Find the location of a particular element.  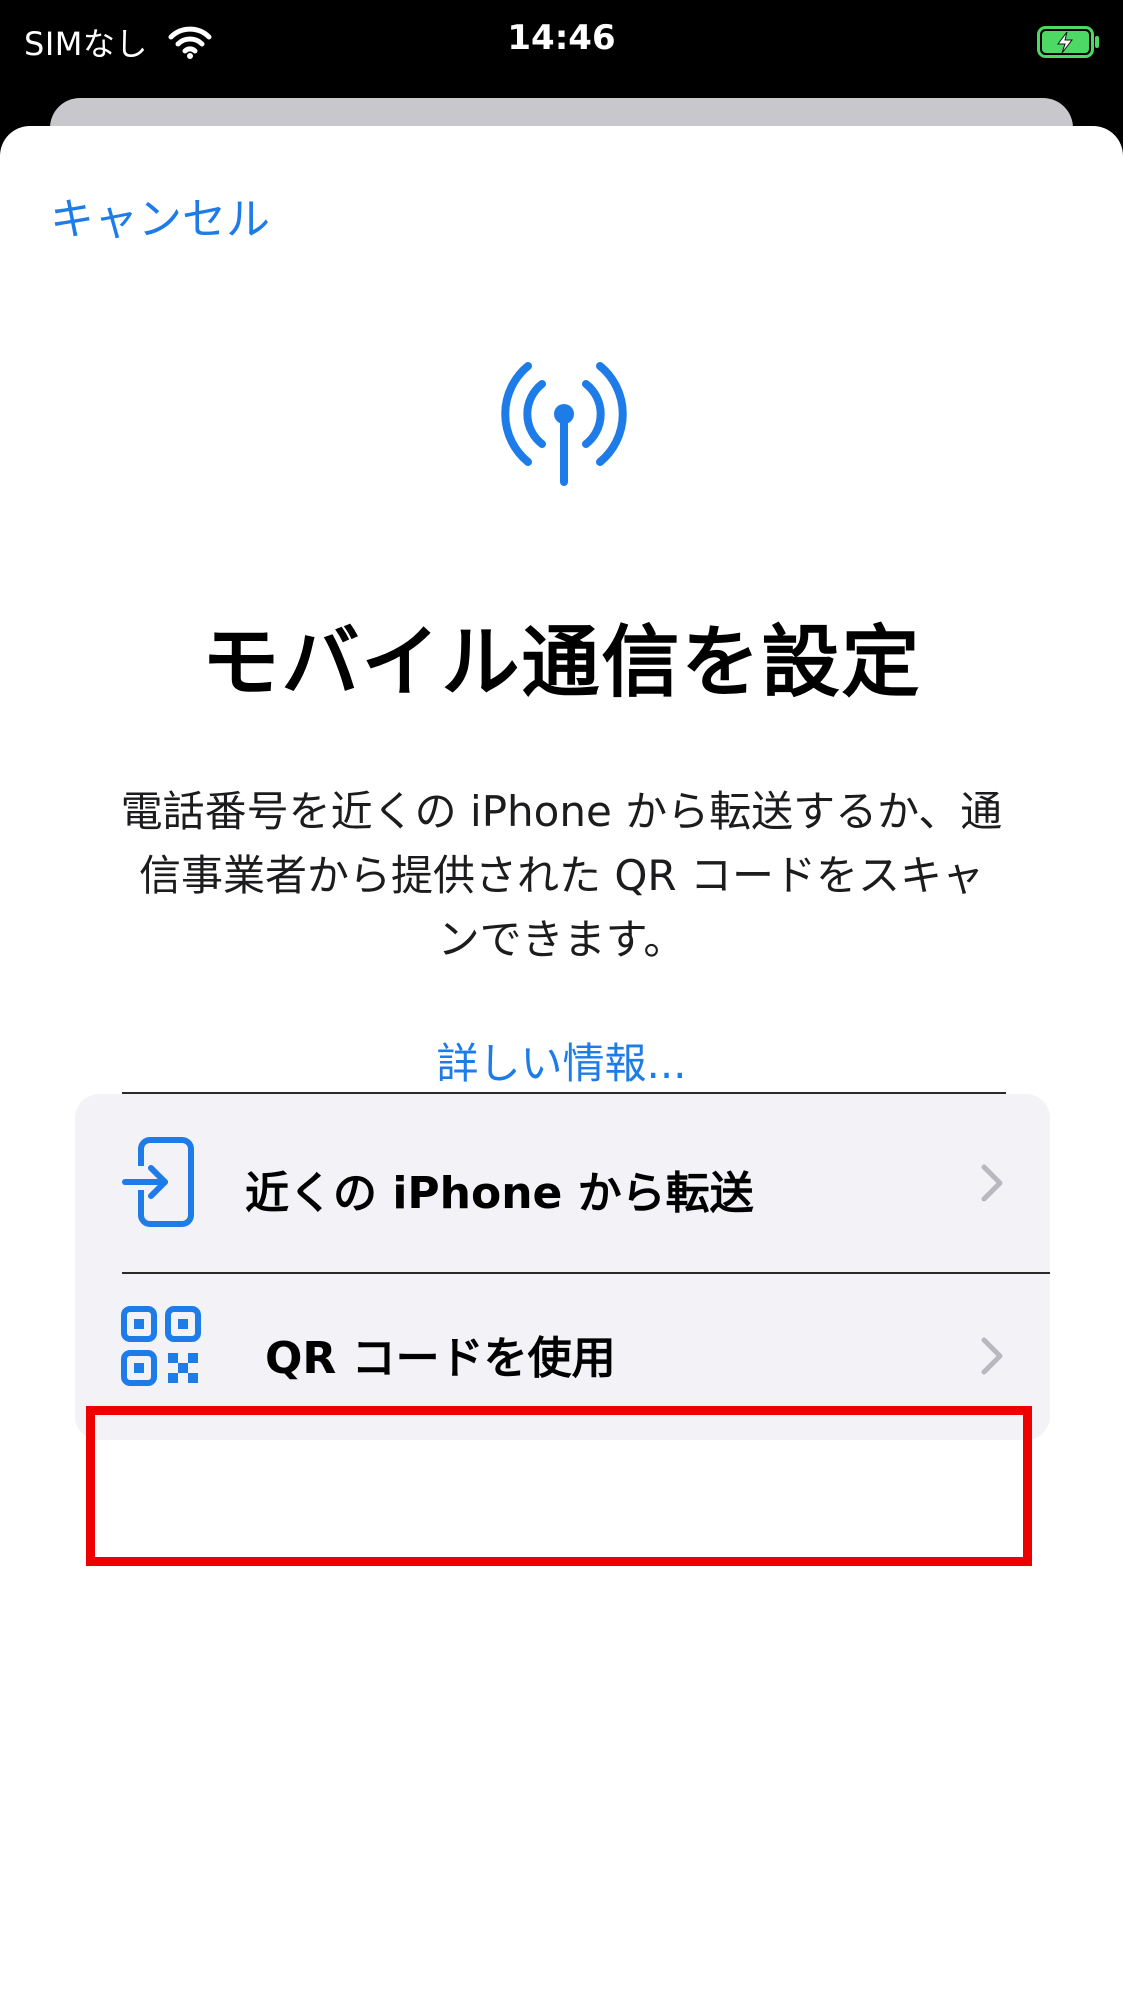

transfer-from-iphone-option: 近くの iPhone から転送 is located at coordinates (562, 1183).